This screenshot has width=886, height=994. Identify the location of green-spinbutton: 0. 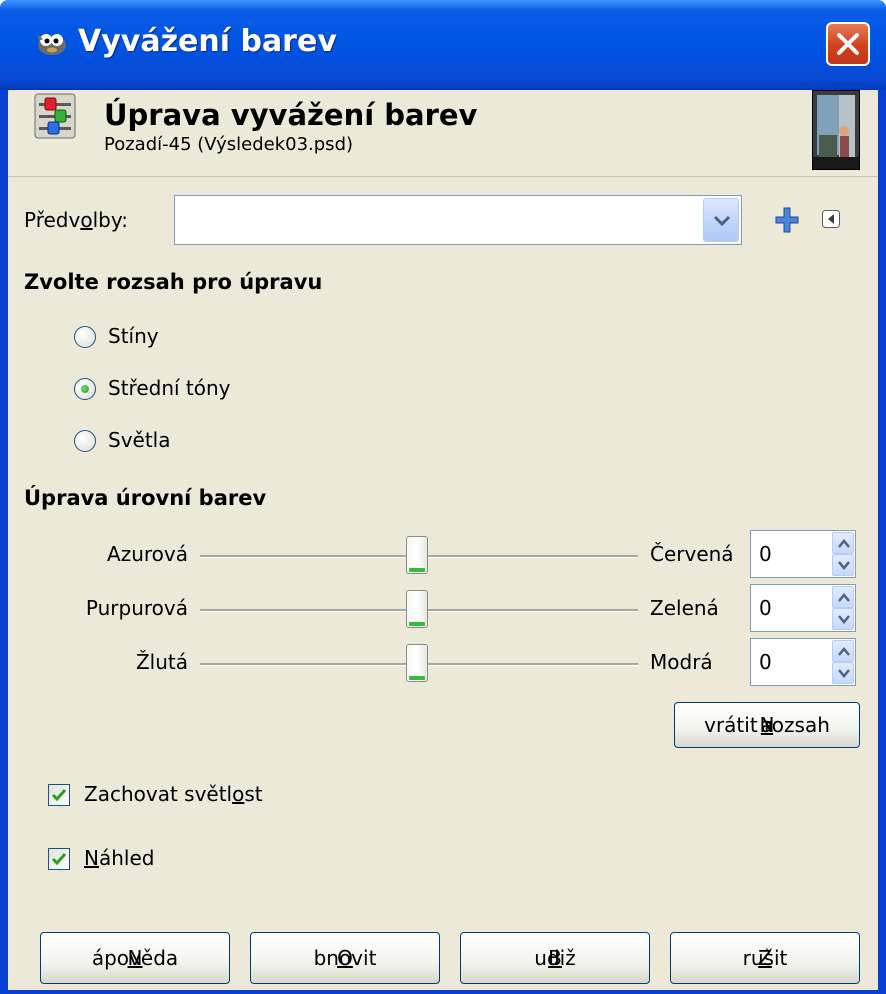
(803, 608).